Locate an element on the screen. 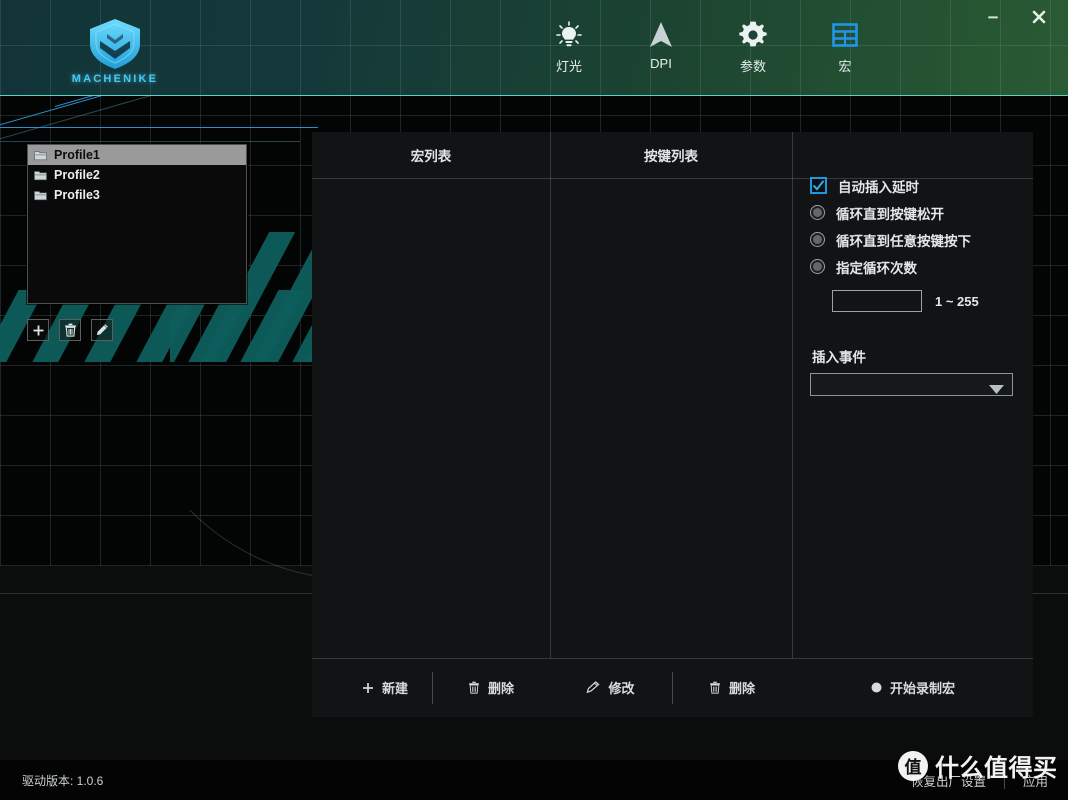 This screenshot has height=800, width=1068. start-record-macro-button: 开始录制宏 is located at coordinates (913, 687).